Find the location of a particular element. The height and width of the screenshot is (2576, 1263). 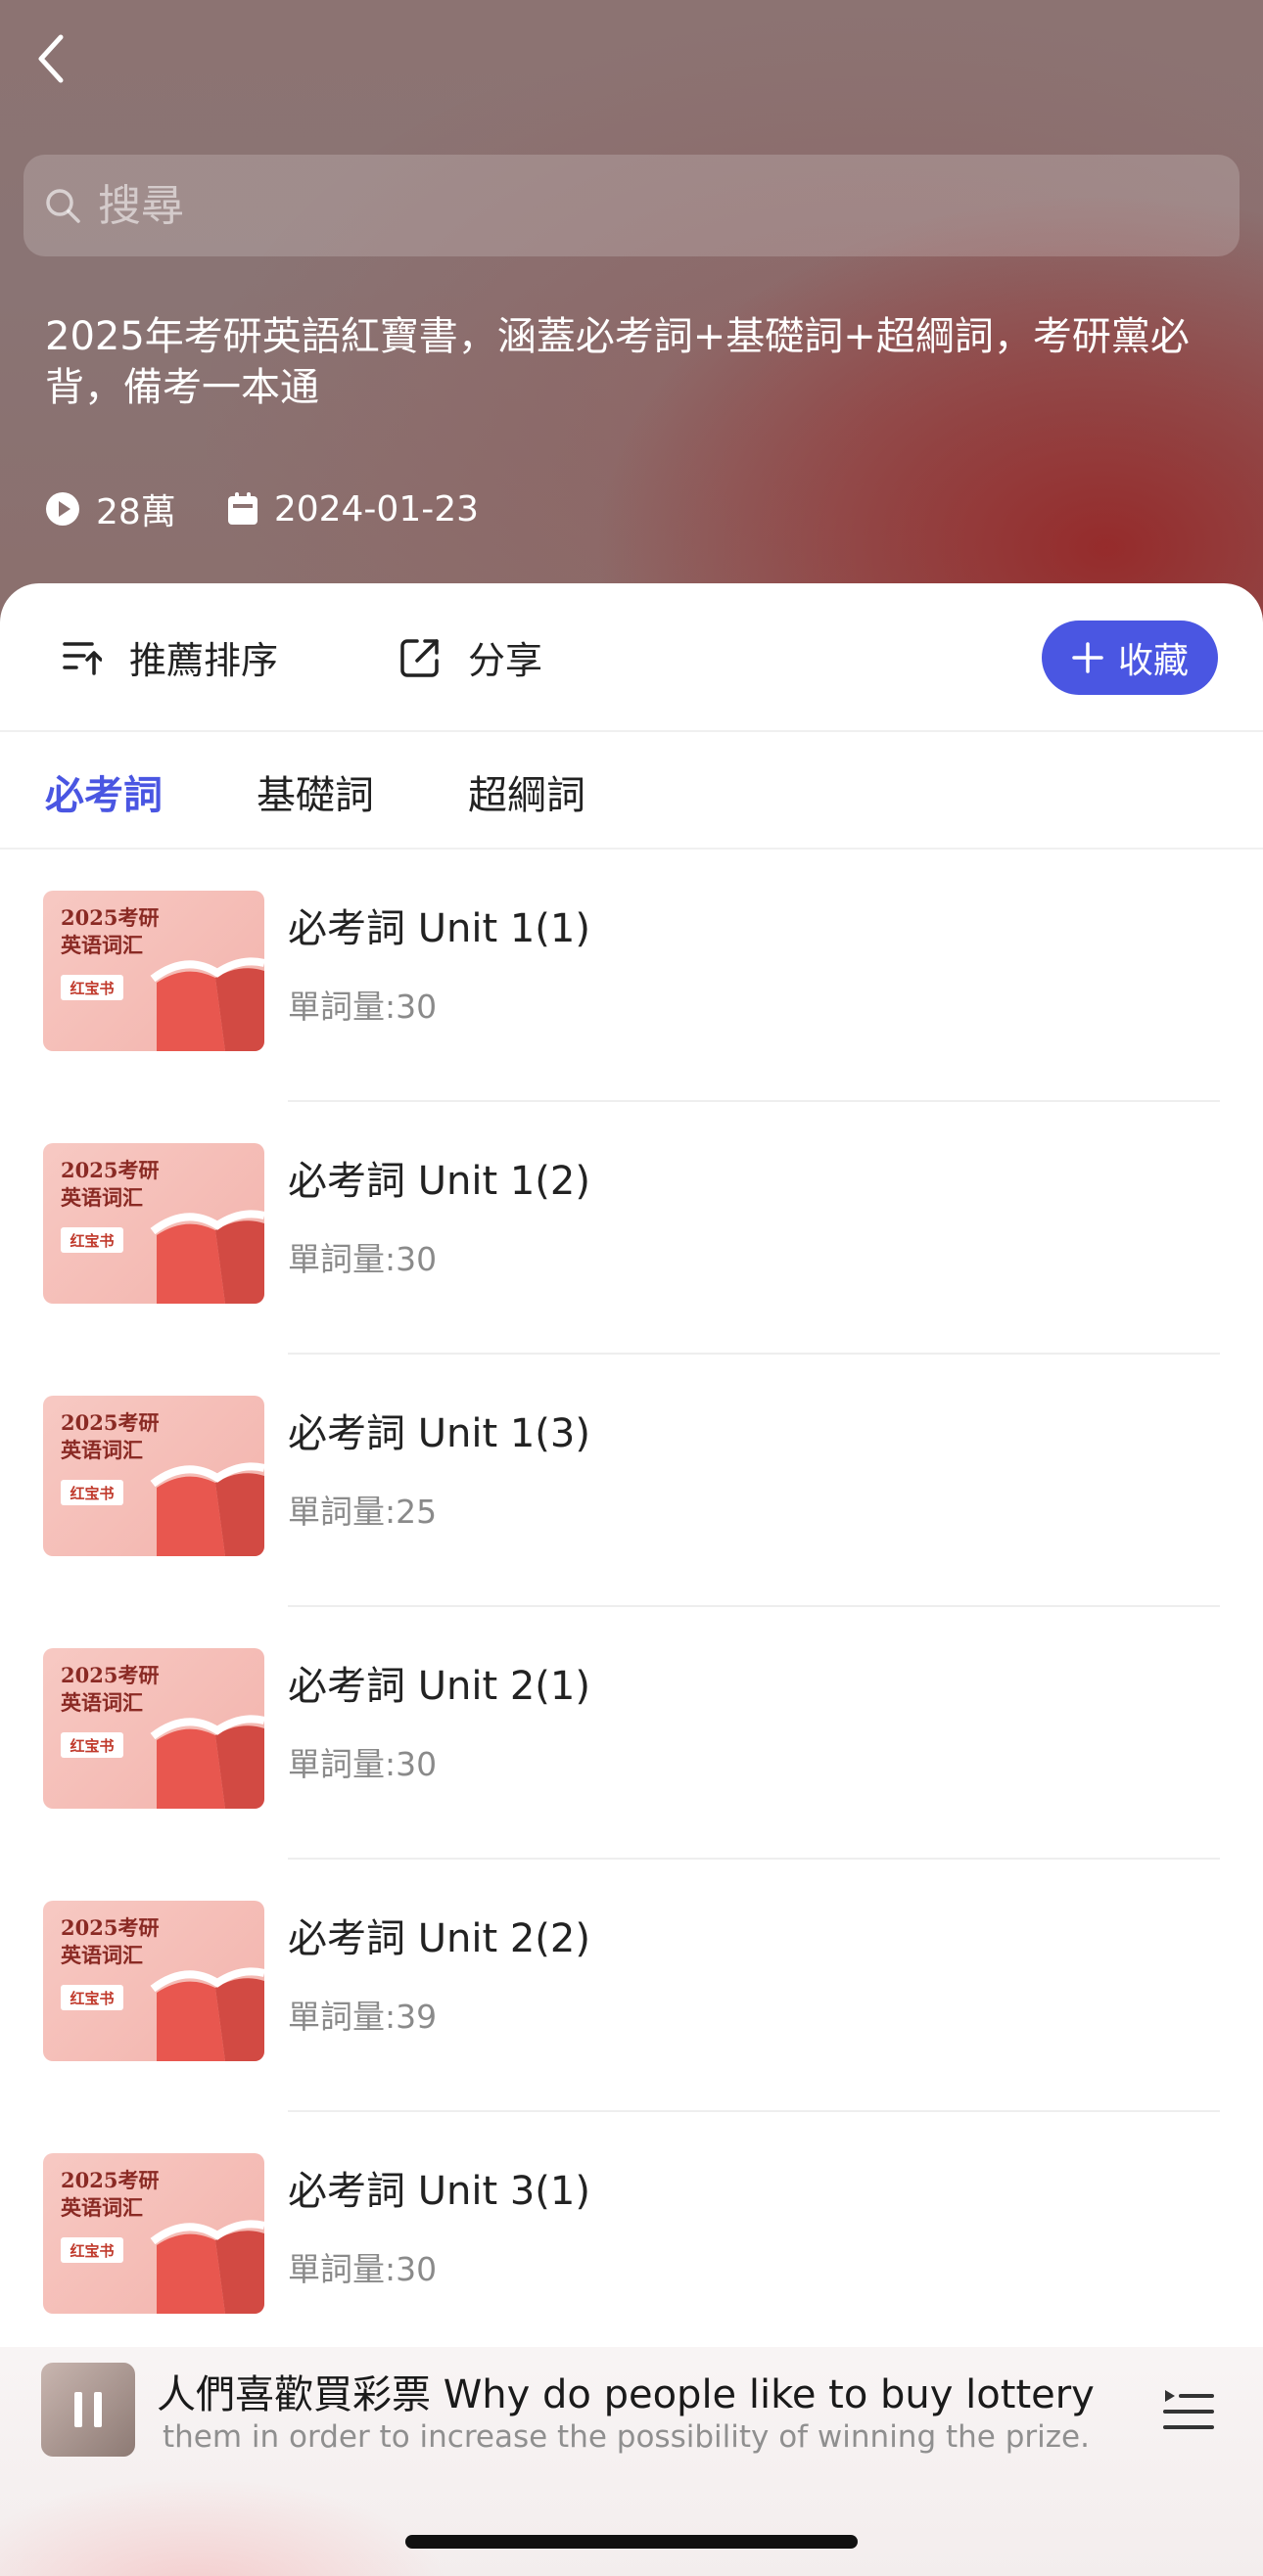

pause-button is located at coordinates (88, 2410).